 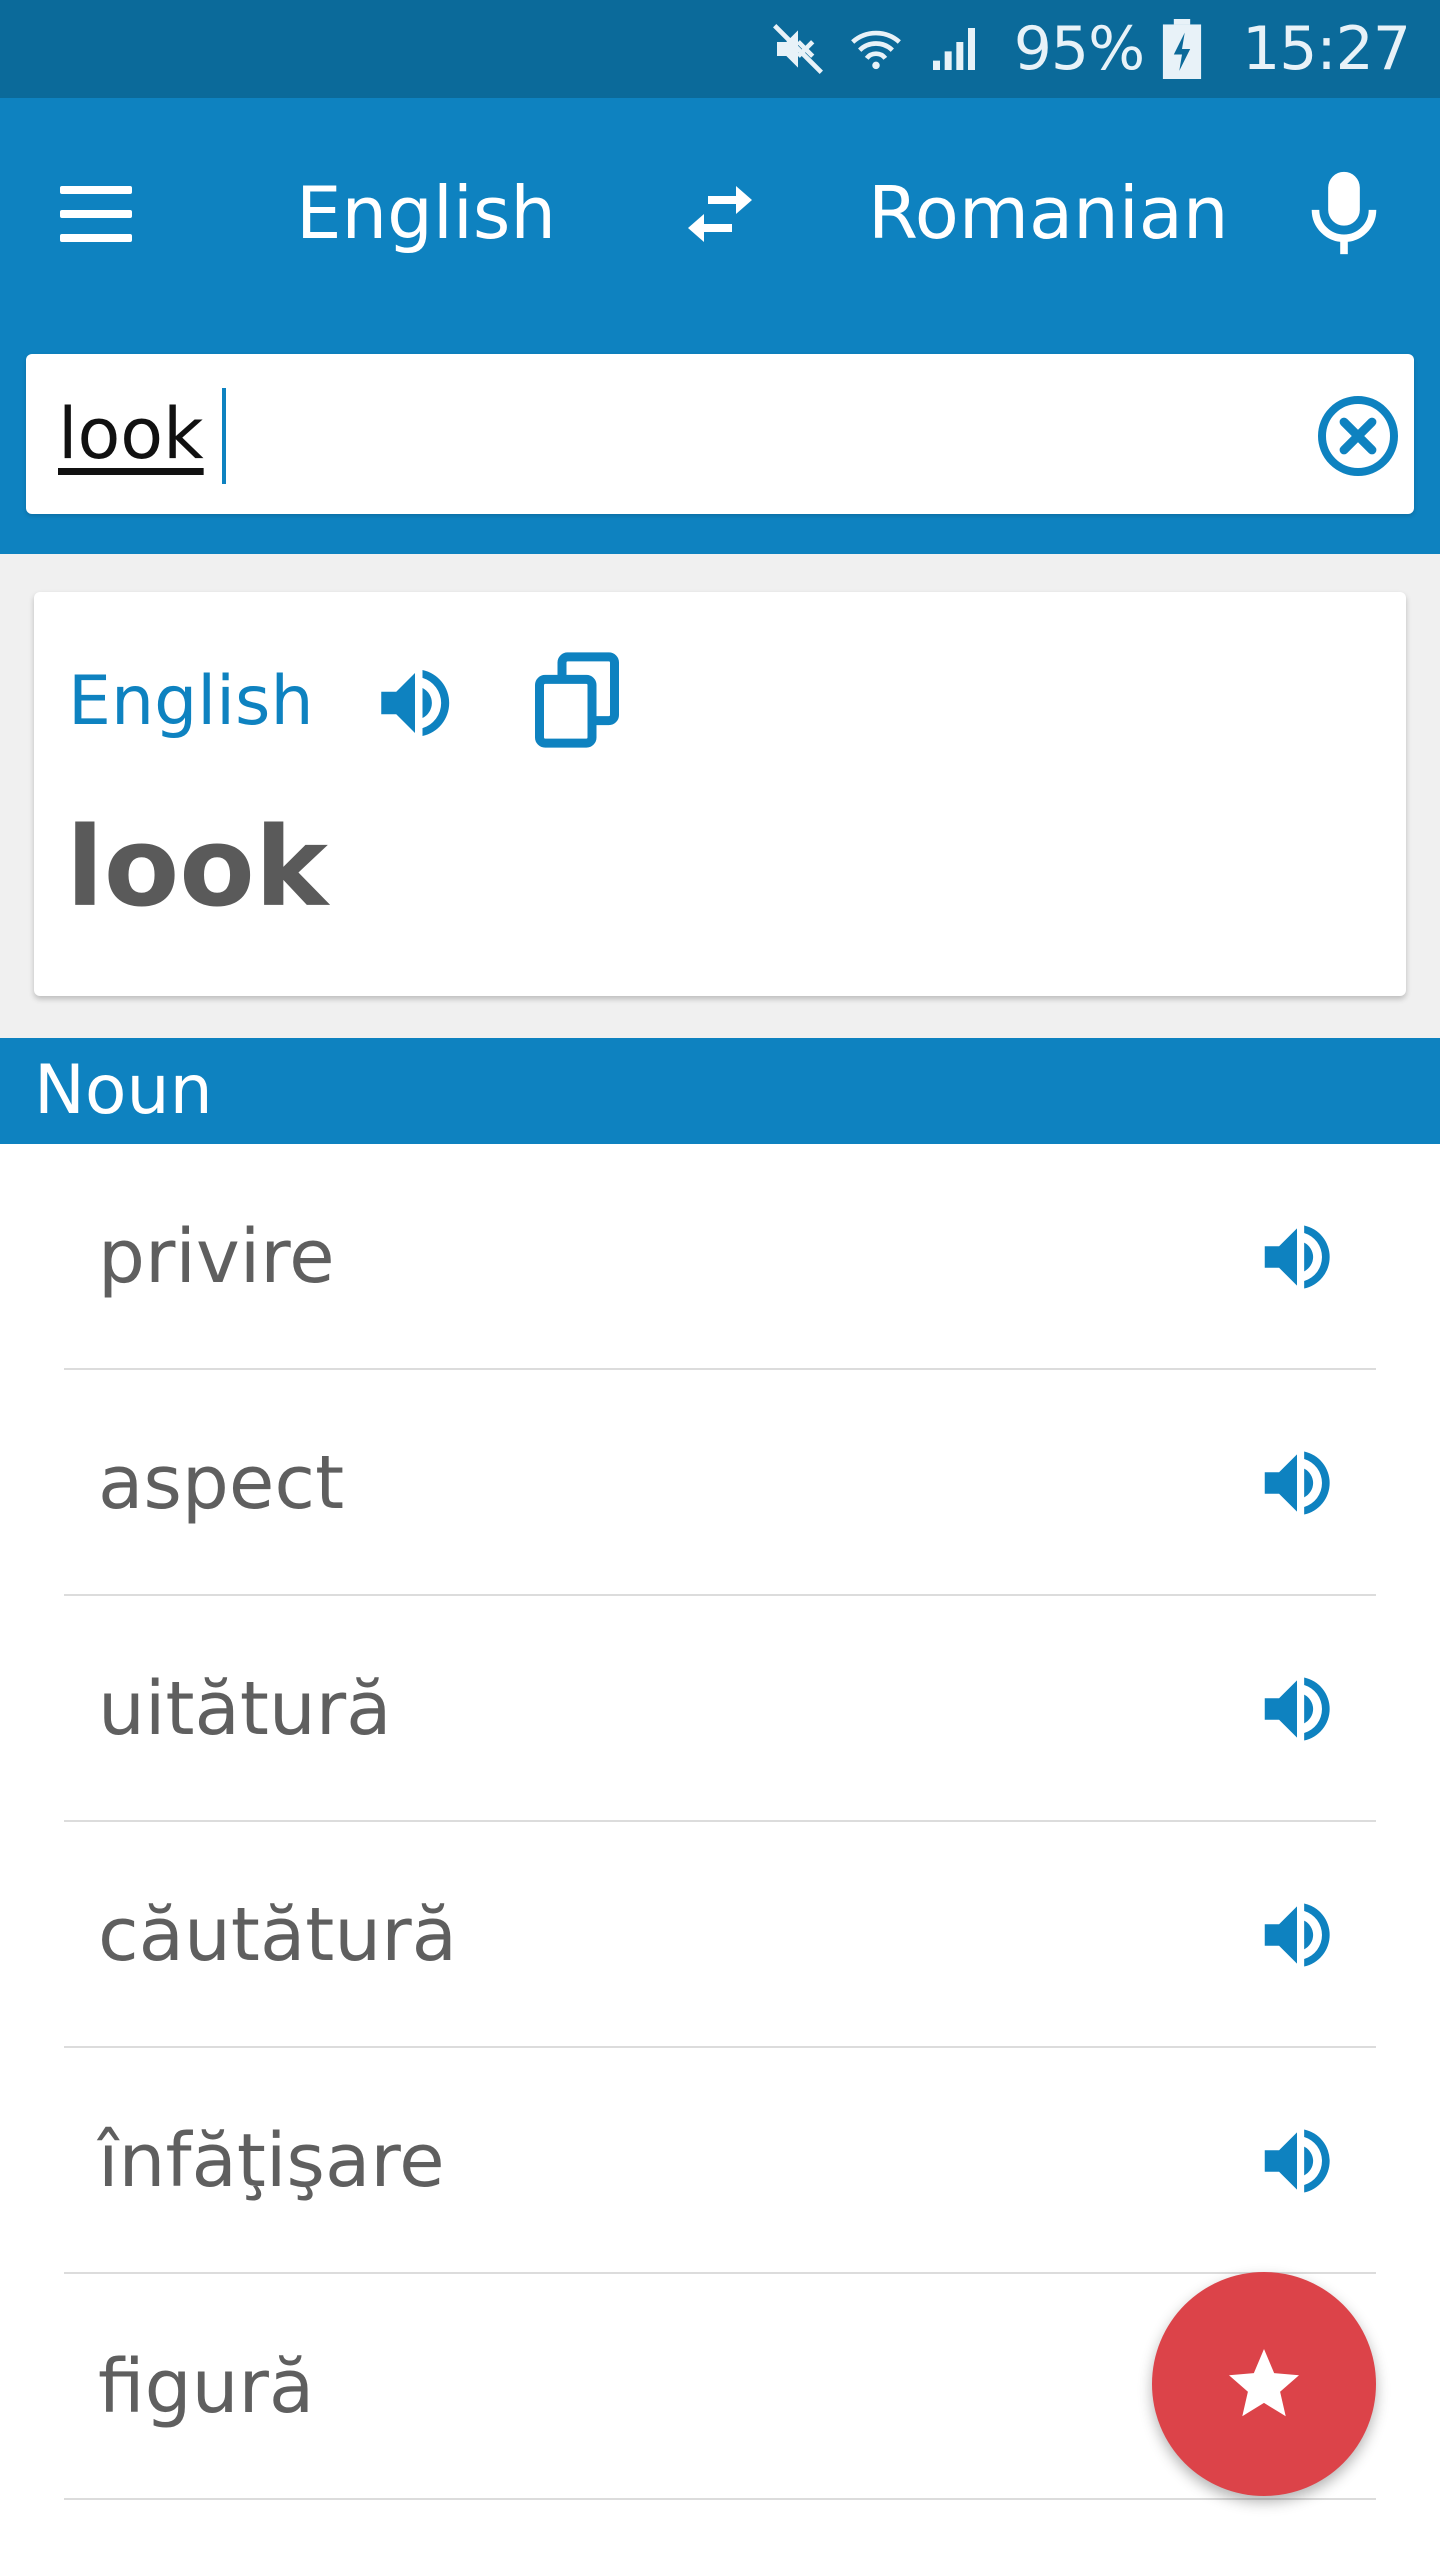 What do you see at coordinates (720, 1483) in the screenshot?
I see `translation-row: aspect` at bounding box center [720, 1483].